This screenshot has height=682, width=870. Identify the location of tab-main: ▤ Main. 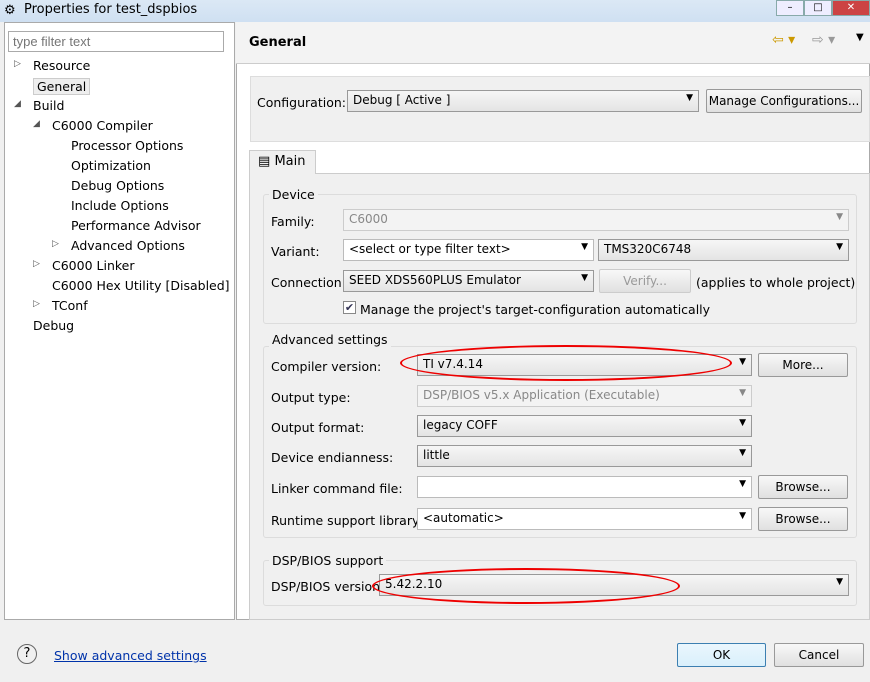
(282, 162).